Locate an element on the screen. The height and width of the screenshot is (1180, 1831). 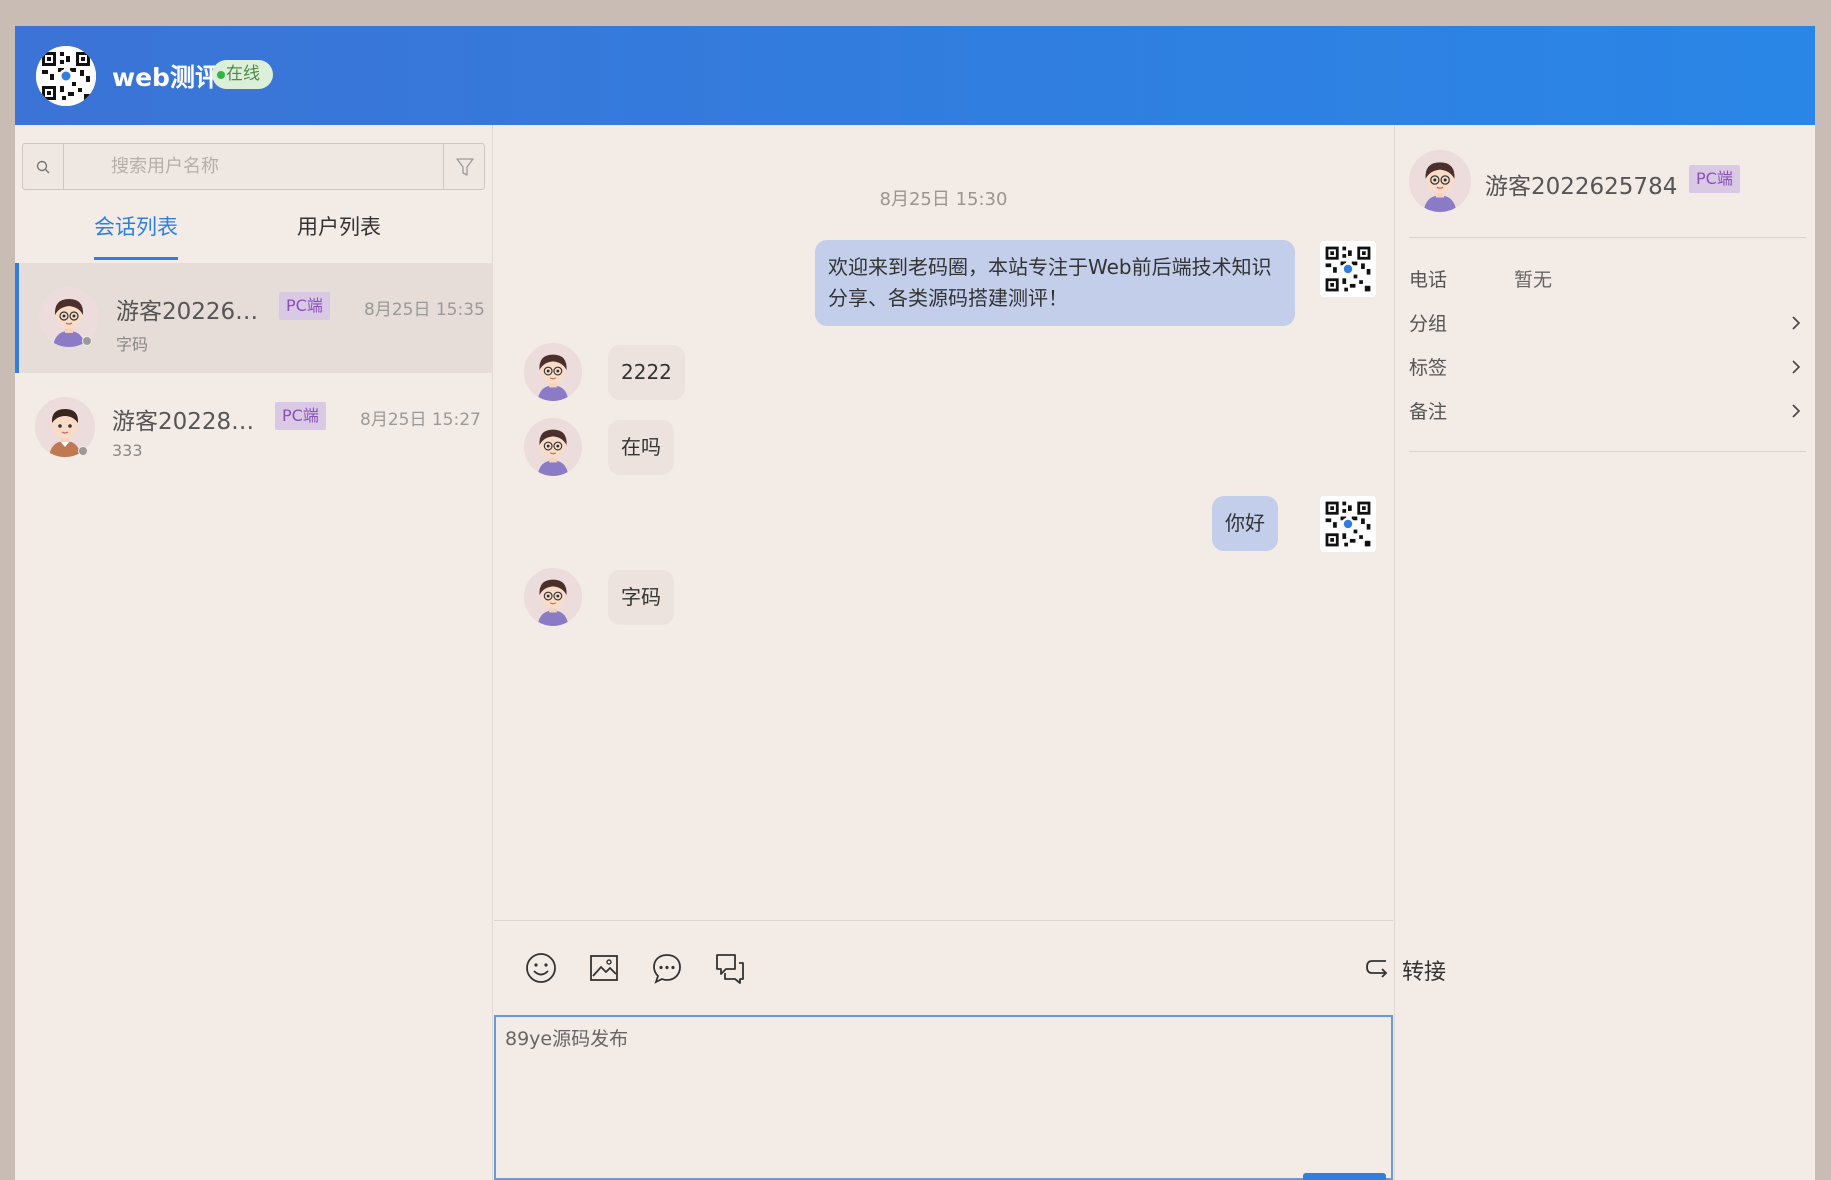
conversation-preview: 333 is located at coordinates (127, 450).